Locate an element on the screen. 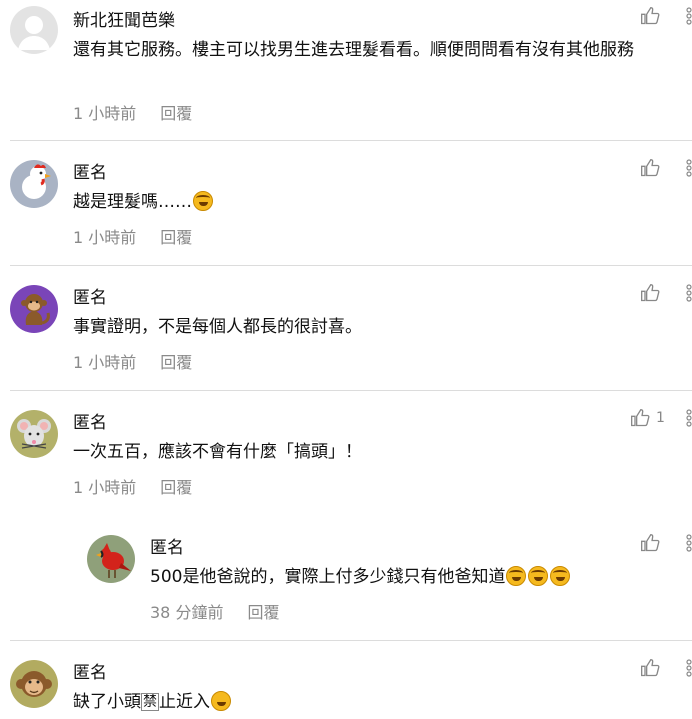  comment-text-content: 止近入 is located at coordinates (184, 702).